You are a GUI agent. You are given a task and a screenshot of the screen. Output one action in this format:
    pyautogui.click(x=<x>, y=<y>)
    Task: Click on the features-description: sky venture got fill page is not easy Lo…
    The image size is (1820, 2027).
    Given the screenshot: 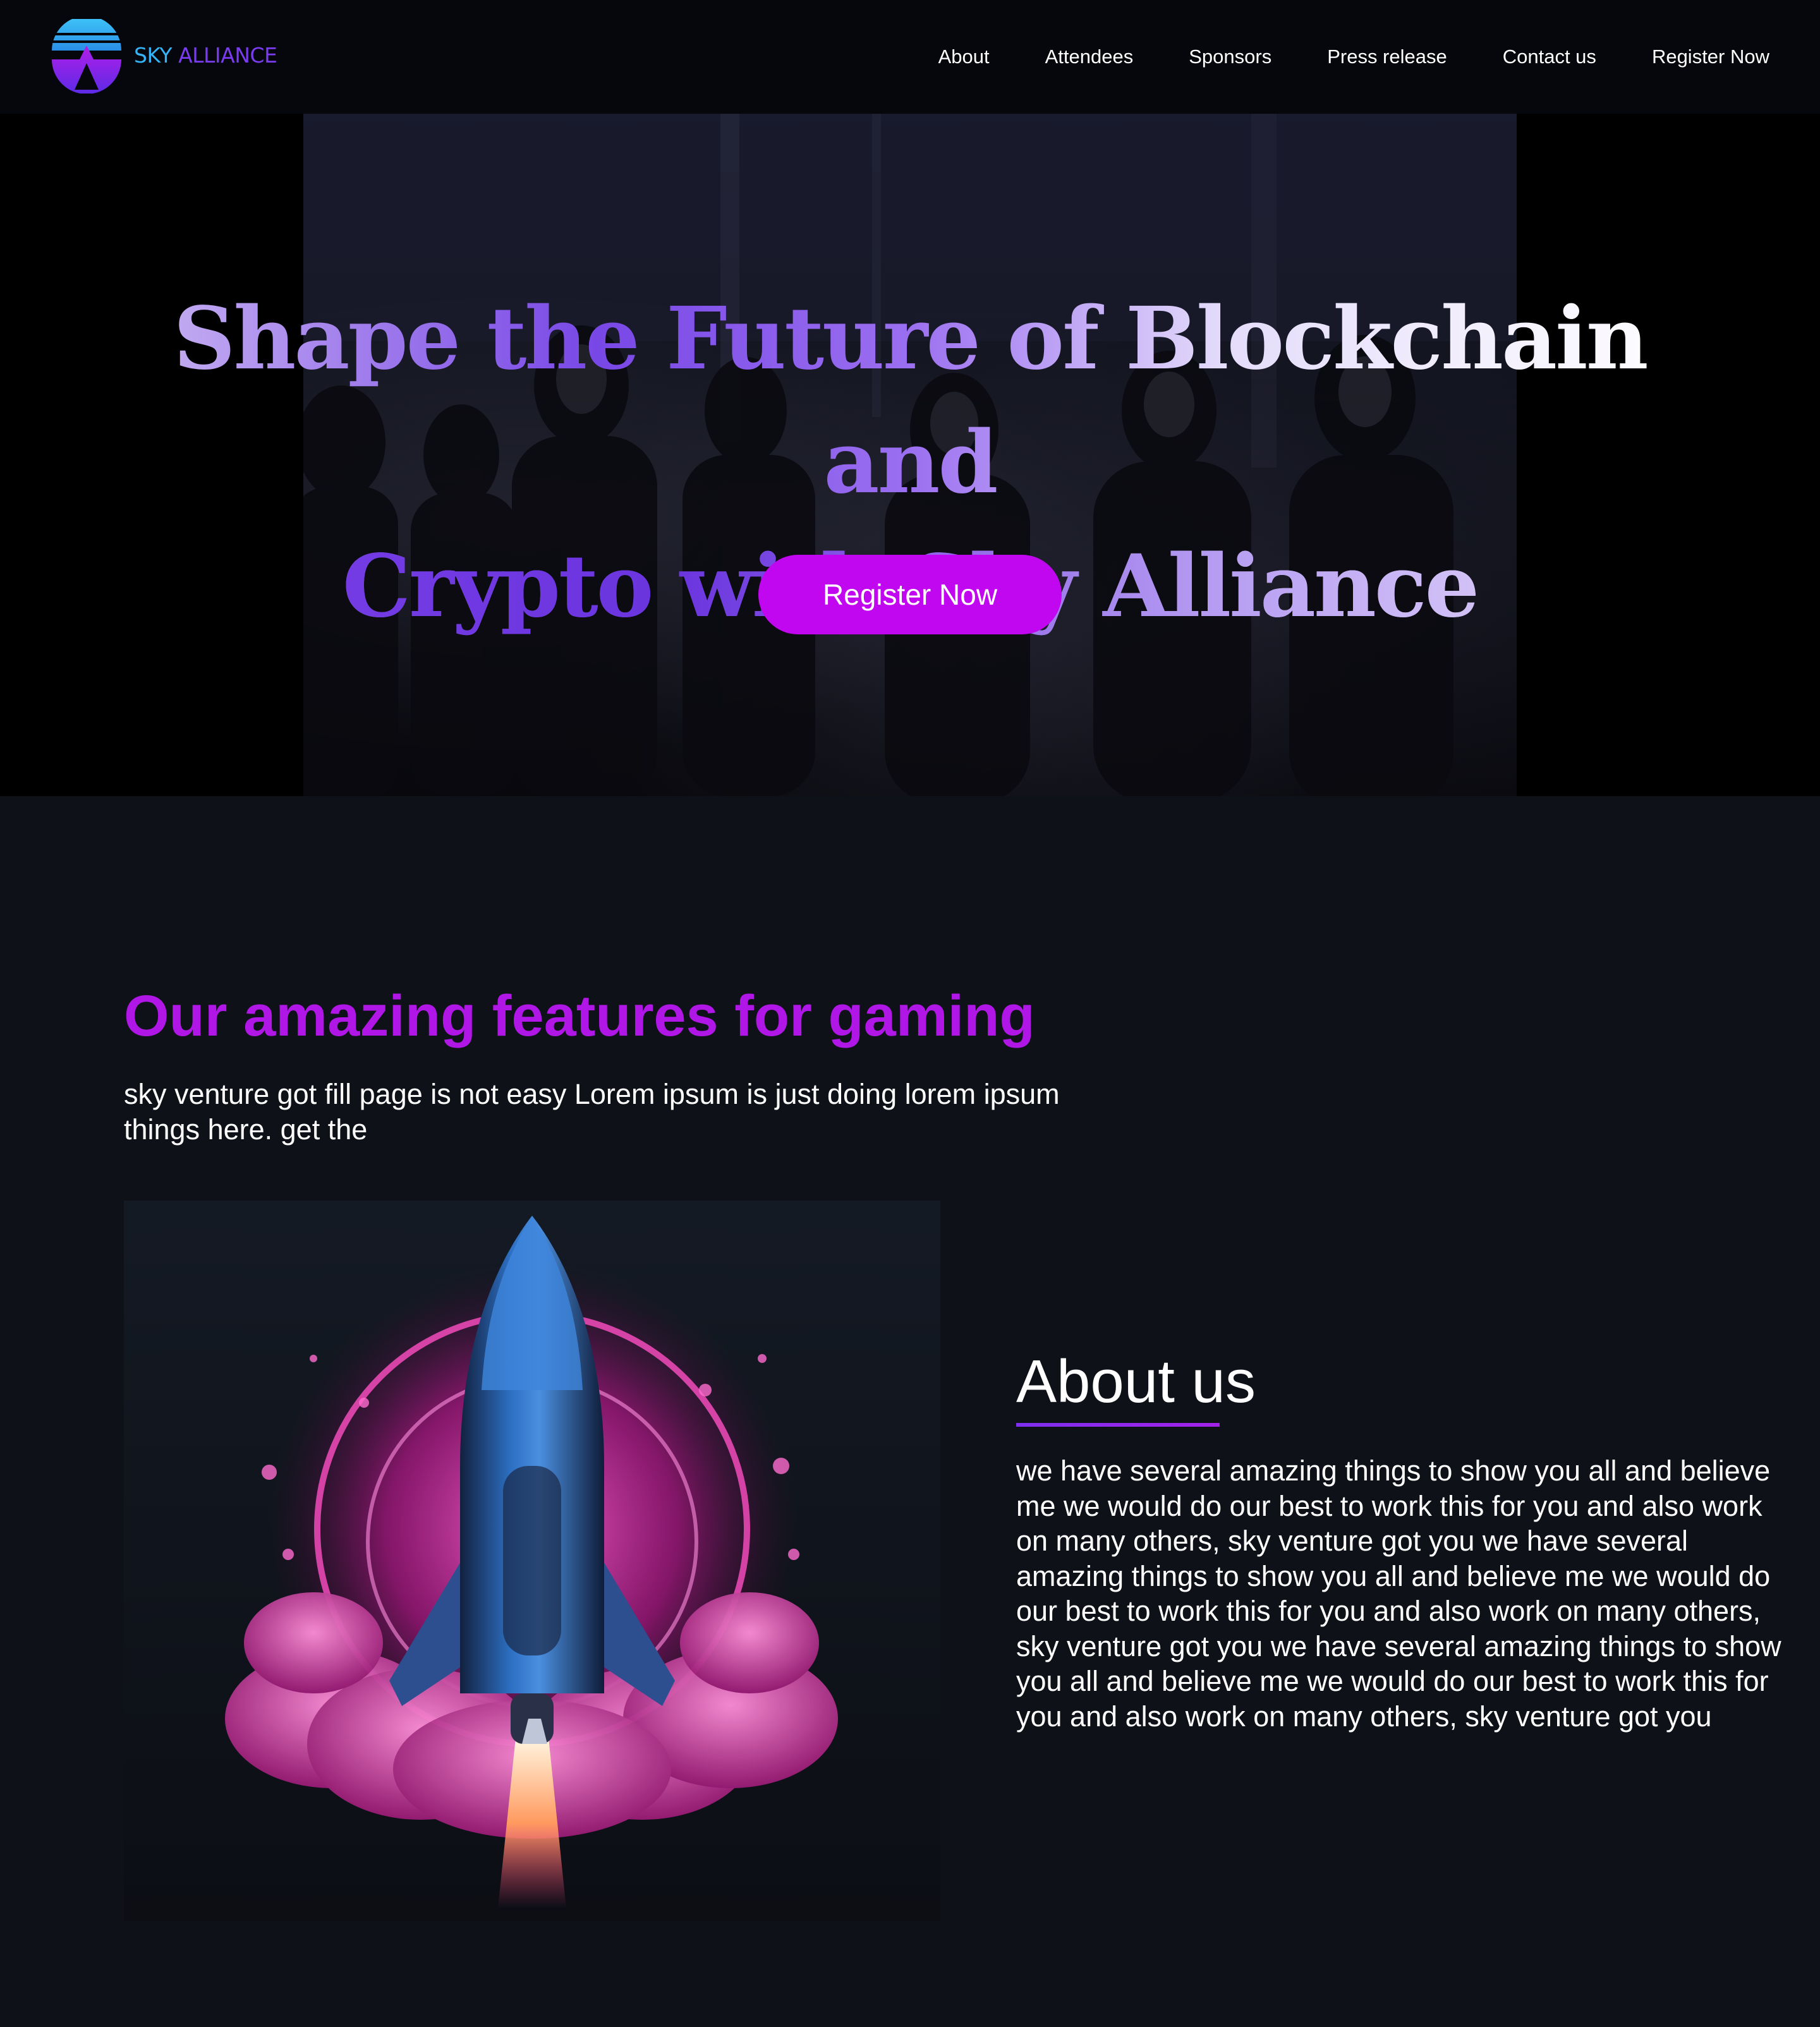 What is the action you would take?
    pyautogui.click(x=592, y=1112)
    